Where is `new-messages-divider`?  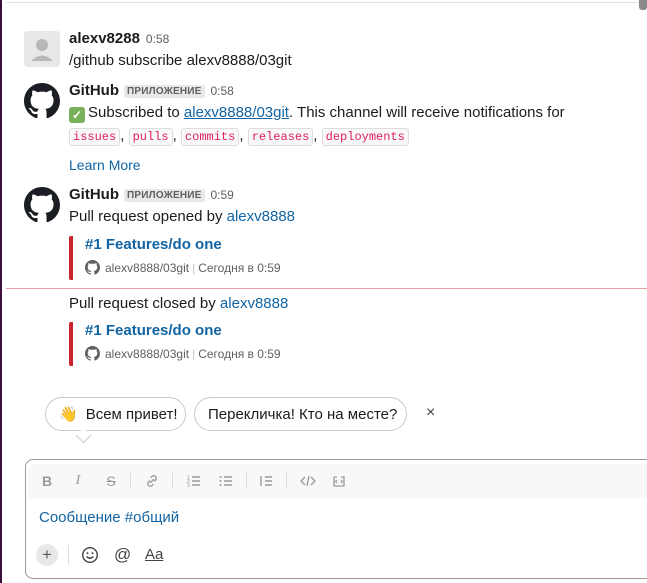
new-messages-divider is located at coordinates (326, 288).